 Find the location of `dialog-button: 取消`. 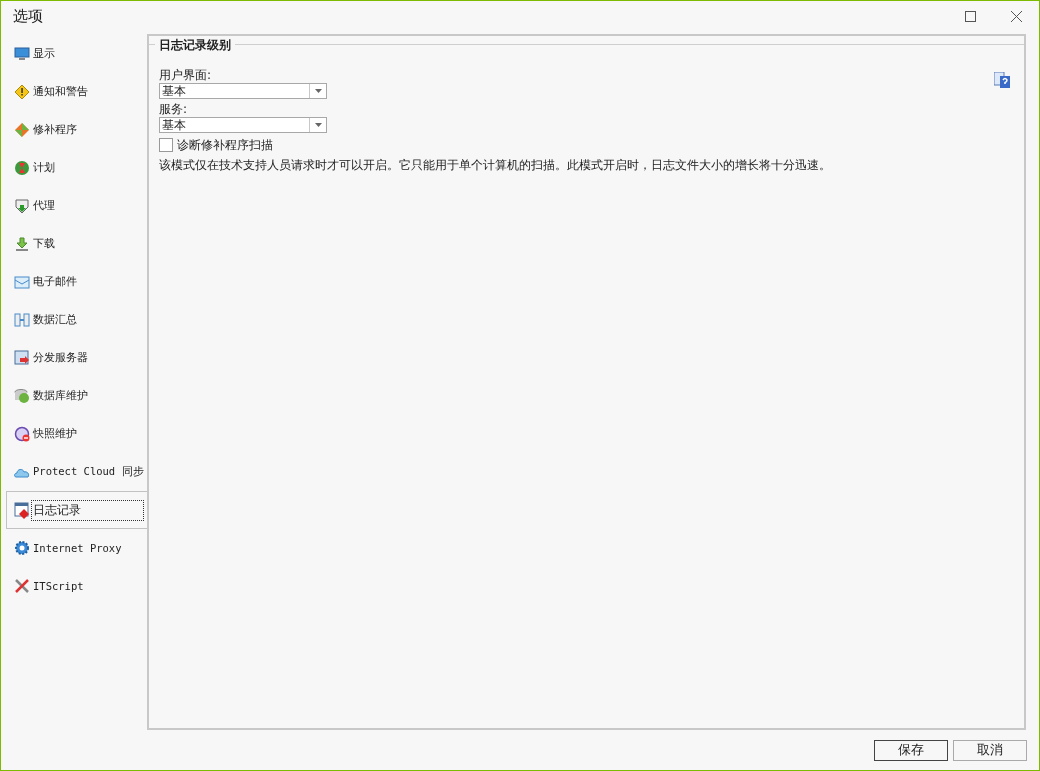

dialog-button: 取消 is located at coordinates (990, 750).